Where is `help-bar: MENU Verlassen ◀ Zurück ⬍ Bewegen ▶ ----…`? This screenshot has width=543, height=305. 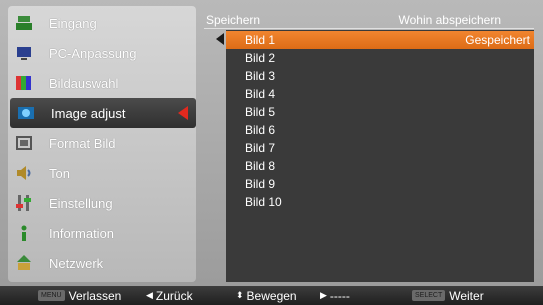 help-bar: MENU Verlassen ◀ Zurück ⬍ Bewegen ▶ ----… is located at coordinates (271, 295).